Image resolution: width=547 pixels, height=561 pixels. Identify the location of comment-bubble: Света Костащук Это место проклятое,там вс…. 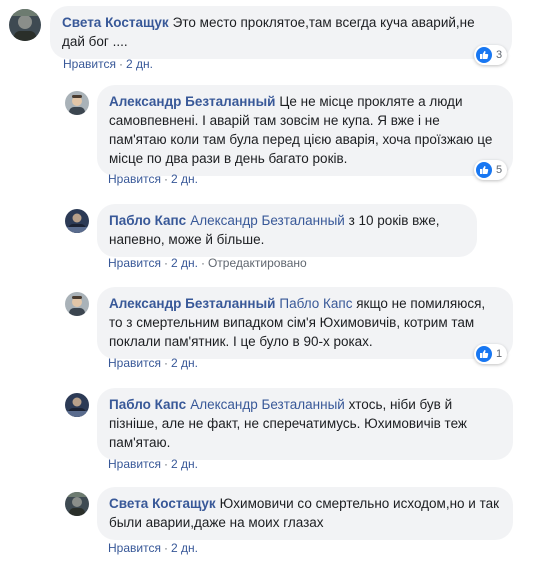
(281, 32).